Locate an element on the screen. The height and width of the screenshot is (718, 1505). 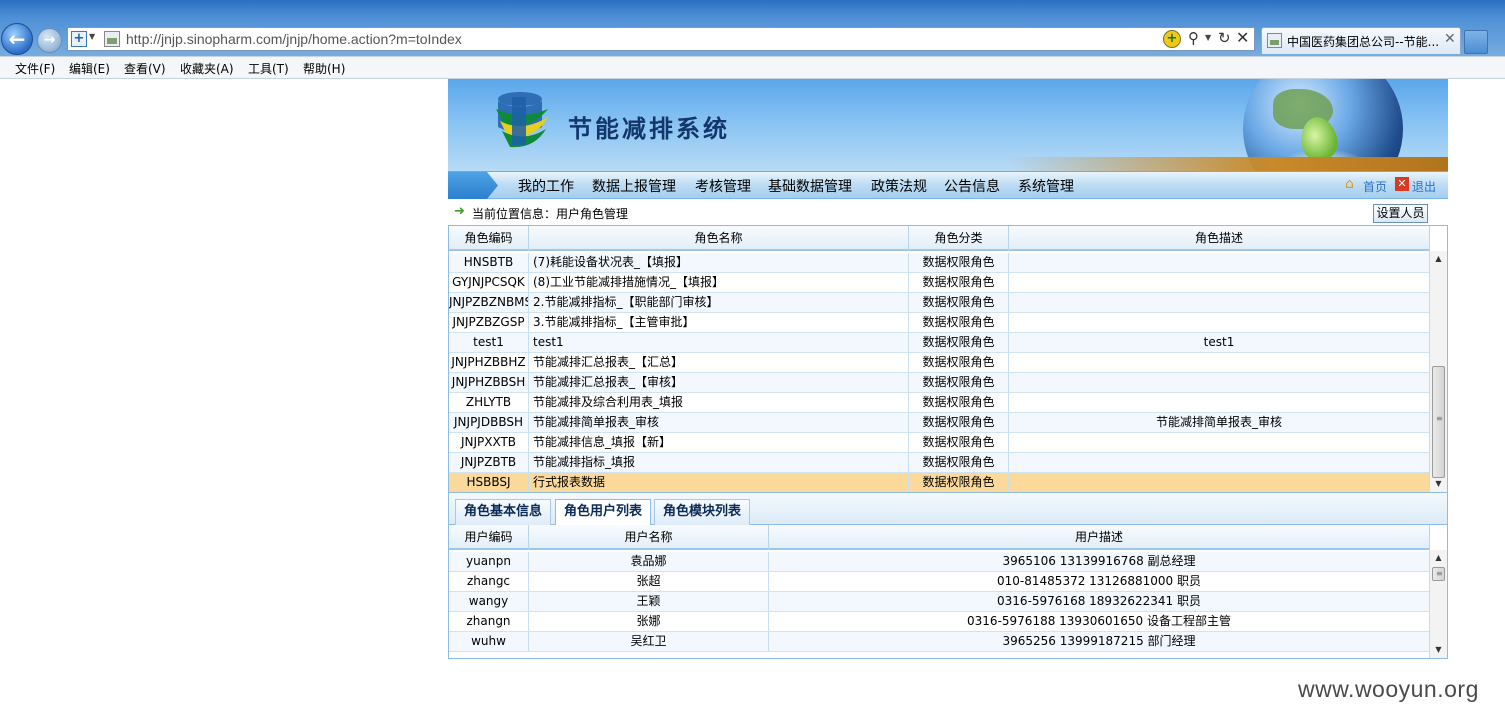
table-row: JNJPJDBBSH 节能减排简单报表_审核 数据权限角色 节能减排简单报表_审核 is located at coordinates (939, 423).